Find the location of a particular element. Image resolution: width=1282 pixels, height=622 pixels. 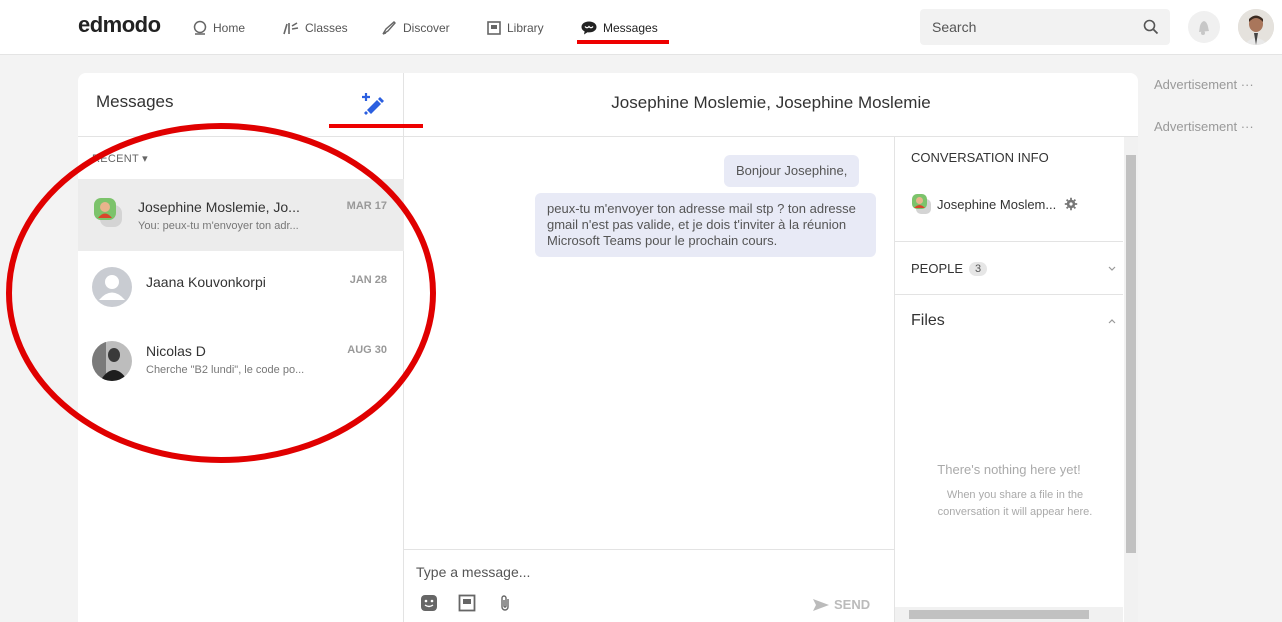

conversation-date: JAN 28 is located at coordinates (368, 280).